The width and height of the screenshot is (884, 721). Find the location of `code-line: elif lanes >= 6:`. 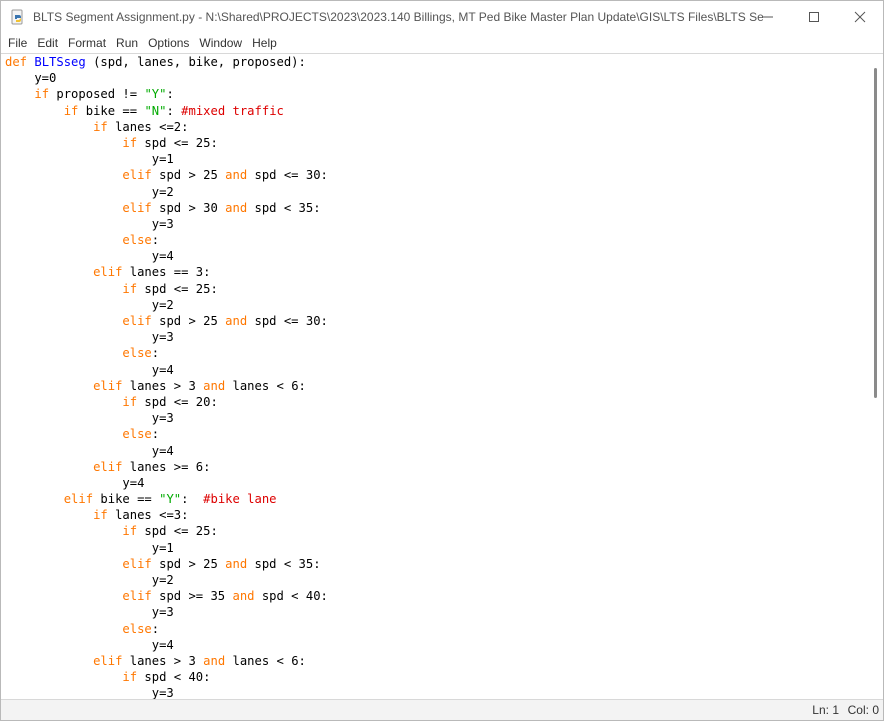

code-line: elif lanes >= 6: is located at coordinates (436, 467).